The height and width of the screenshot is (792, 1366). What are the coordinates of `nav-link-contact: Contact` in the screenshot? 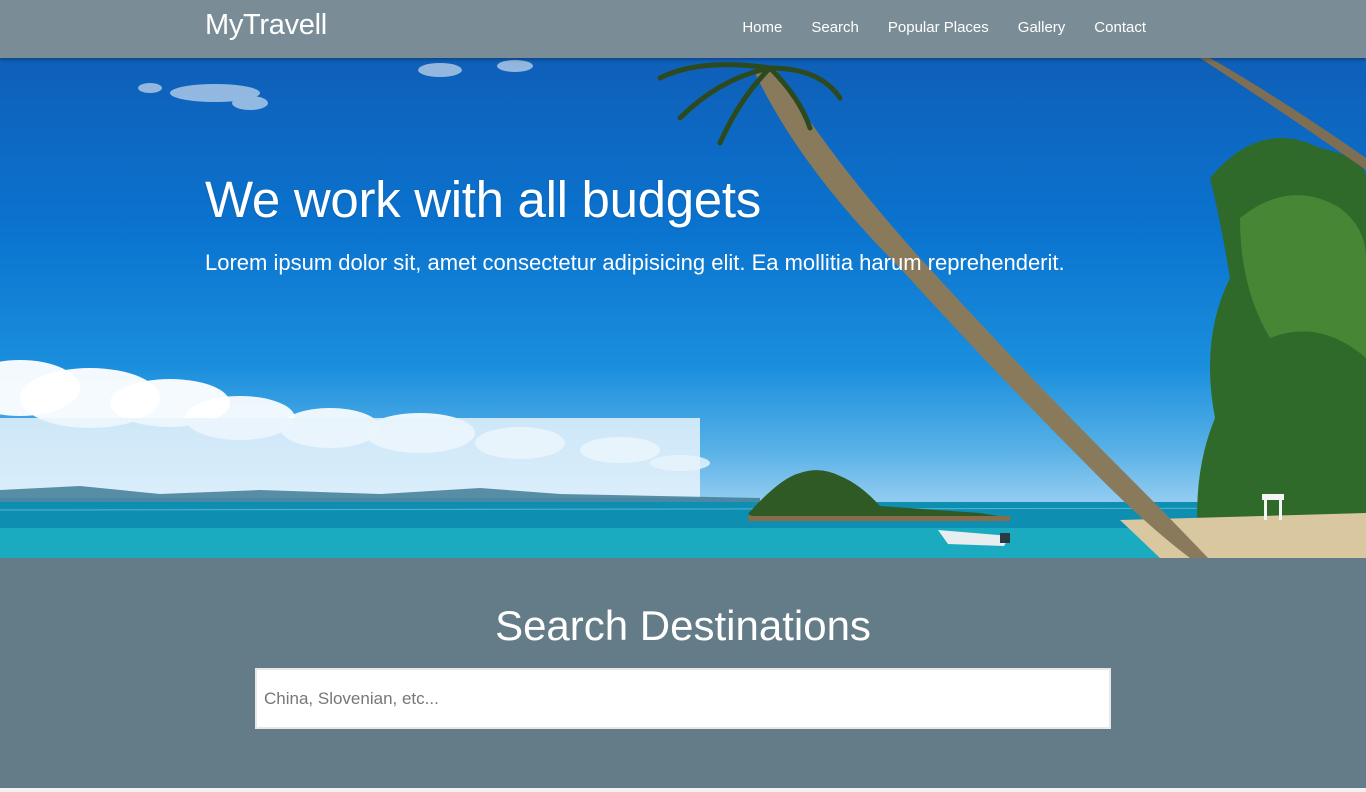 It's located at (1120, 27).